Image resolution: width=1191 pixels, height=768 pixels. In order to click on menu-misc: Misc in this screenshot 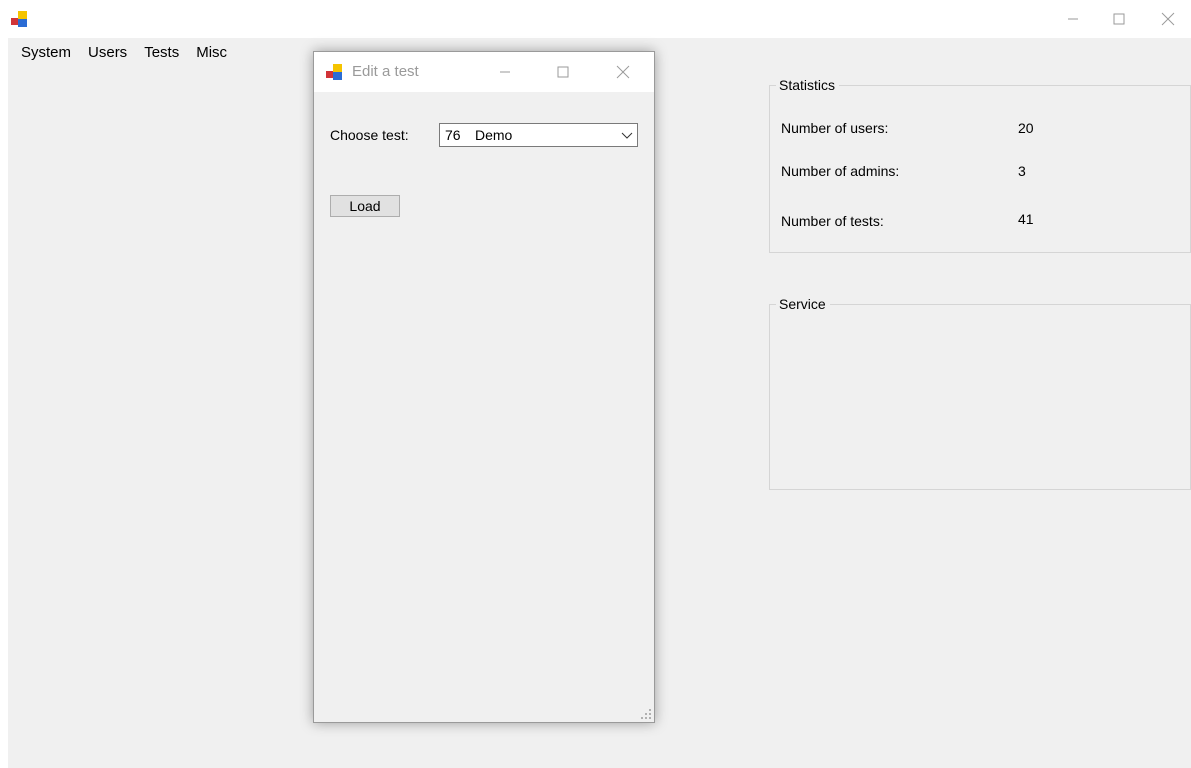, I will do `click(211, 53)`.